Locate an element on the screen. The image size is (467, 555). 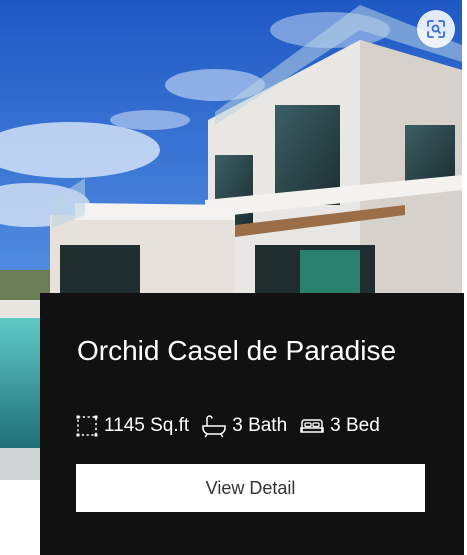
property-features: 1145 Sq.ft 3 Bath 3 Bed is located at coordinates (233, 426).